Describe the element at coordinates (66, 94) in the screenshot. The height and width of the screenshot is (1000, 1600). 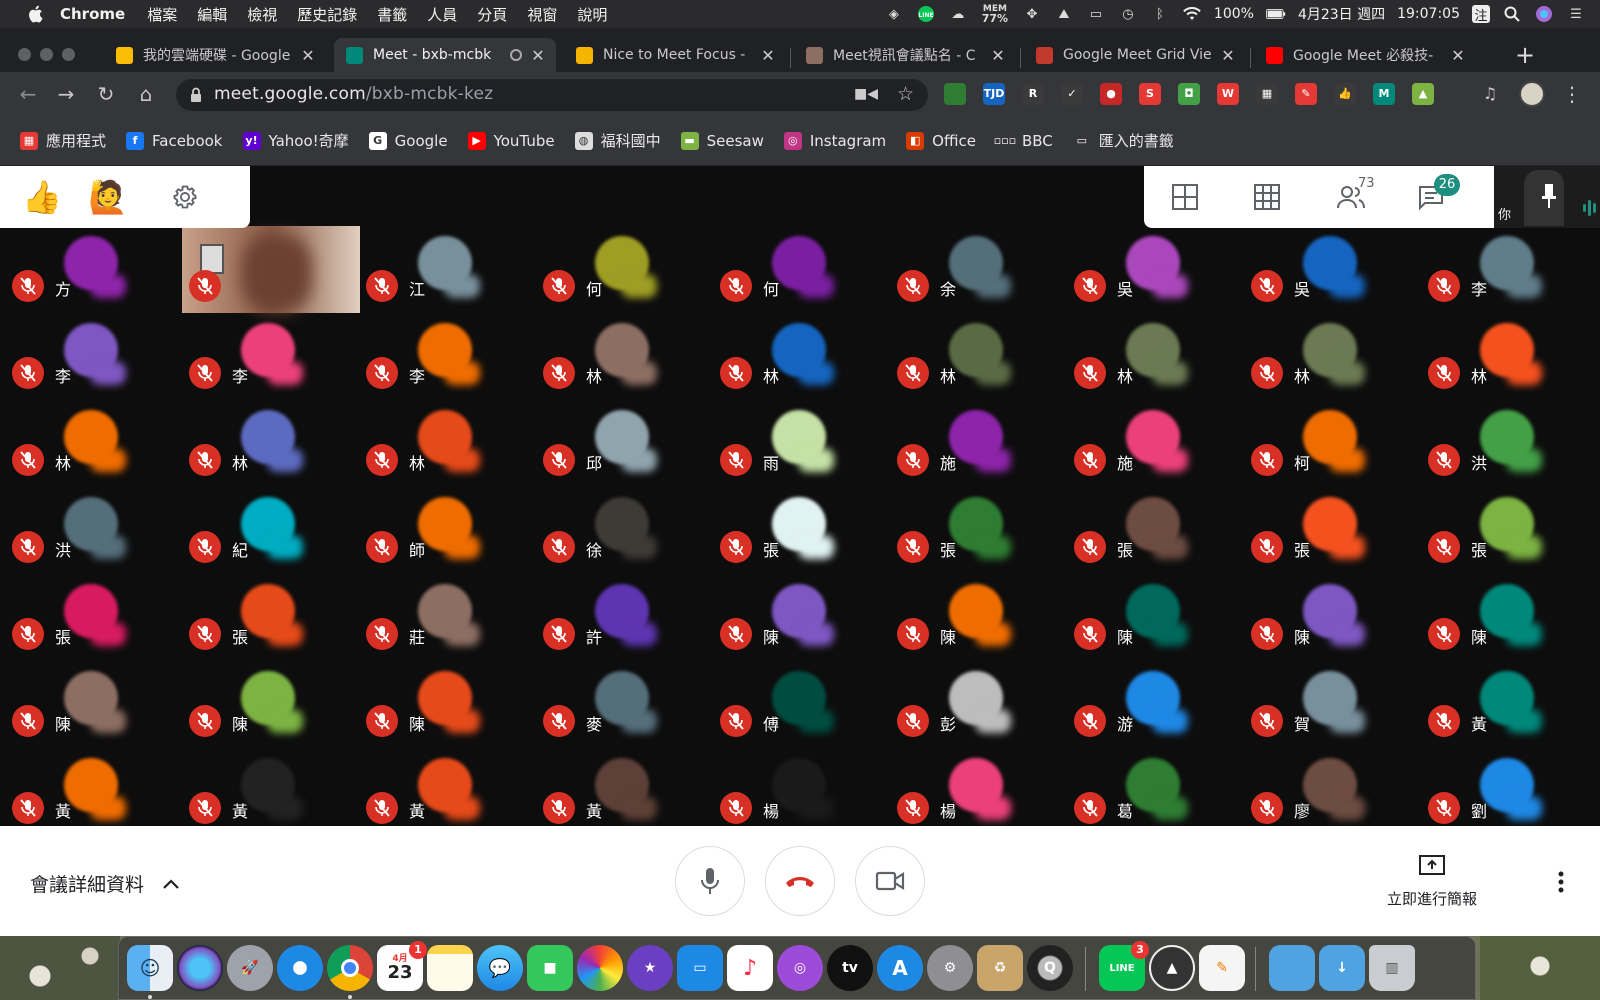
I see `forward-button: →` at that location.